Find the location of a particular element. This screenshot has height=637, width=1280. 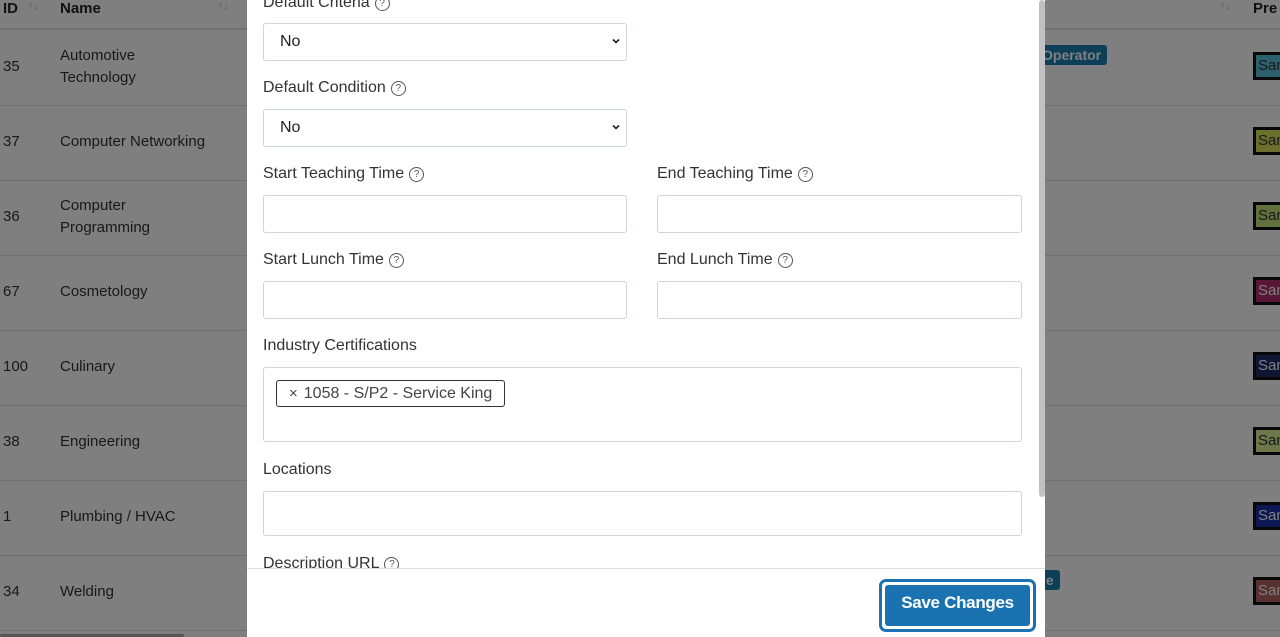

default-condition-select: No is located at coordinates (445, 128).